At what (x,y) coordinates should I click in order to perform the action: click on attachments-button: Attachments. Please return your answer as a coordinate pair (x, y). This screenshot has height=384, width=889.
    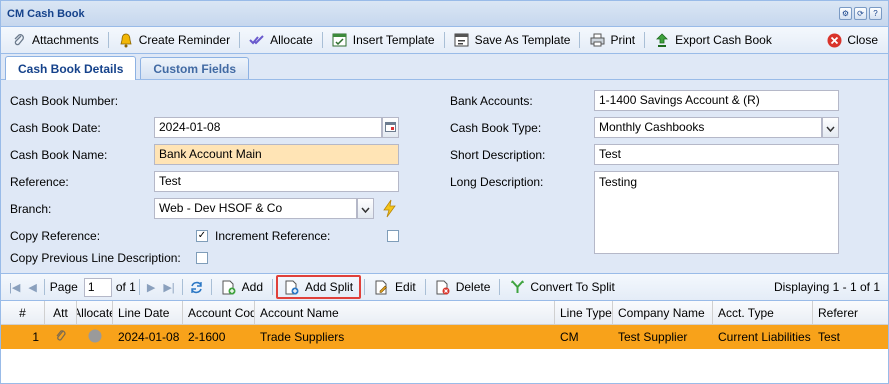
    Looking at the image, I should click on (55, 40).